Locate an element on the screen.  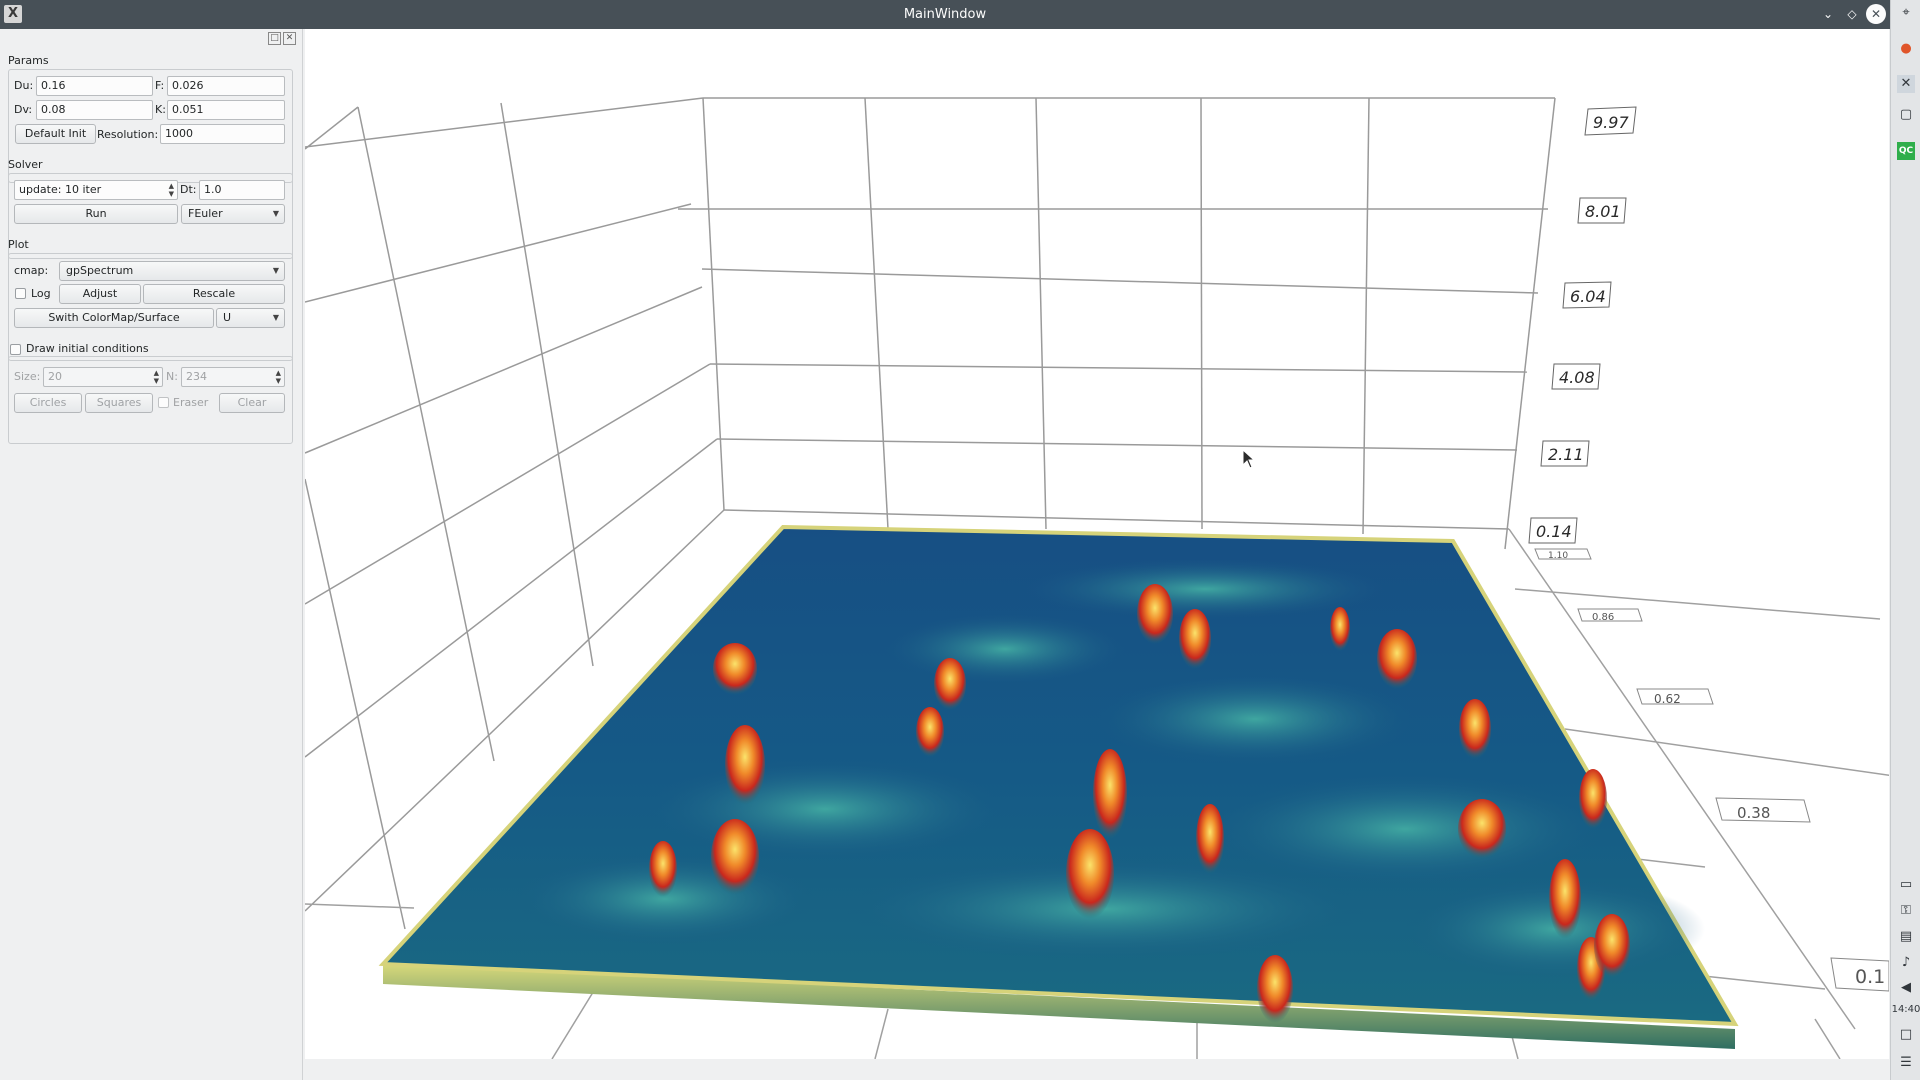
run-button: Run is located at coordinates (96, 214).